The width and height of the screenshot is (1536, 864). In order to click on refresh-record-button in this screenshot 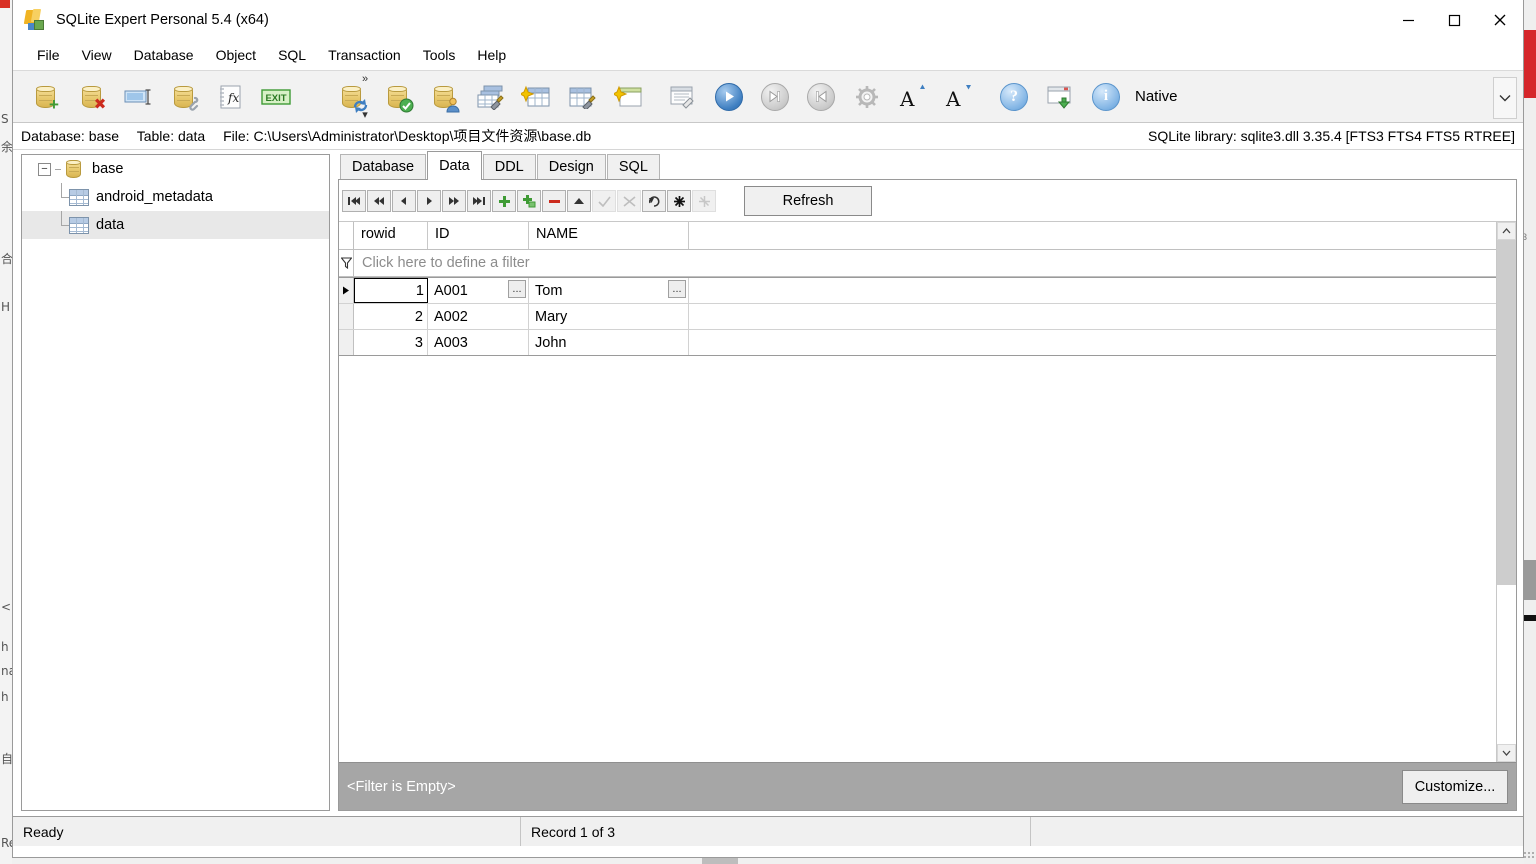, I will do `click(654, 201)`.